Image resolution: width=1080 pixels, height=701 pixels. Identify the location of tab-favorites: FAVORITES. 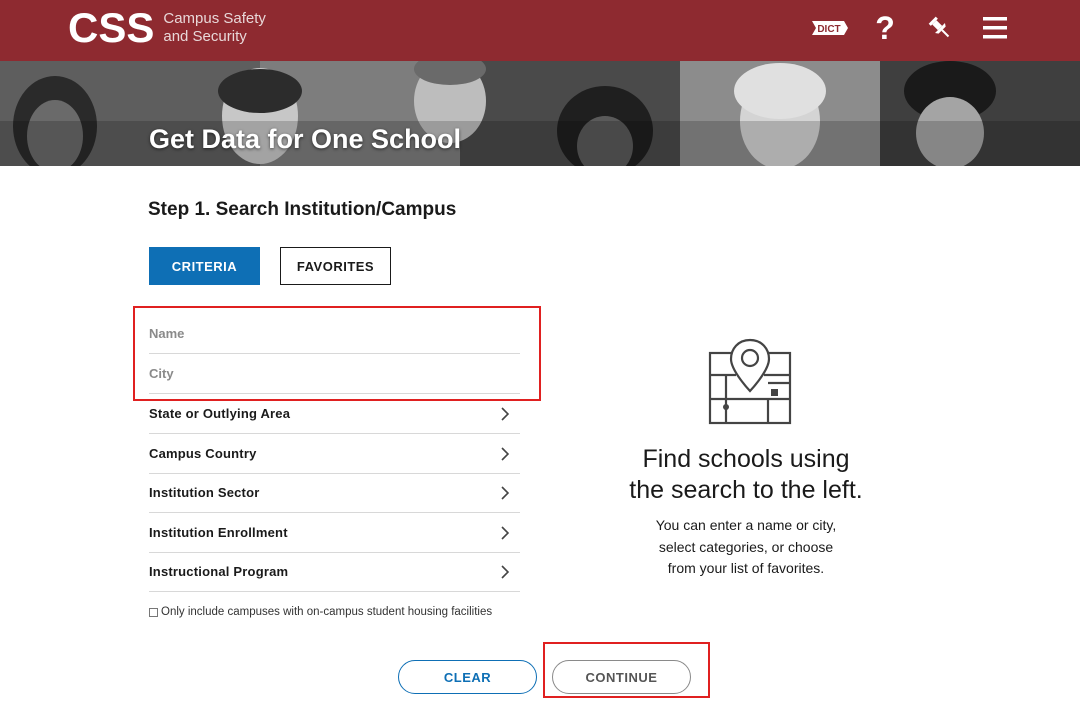
(335, 266).